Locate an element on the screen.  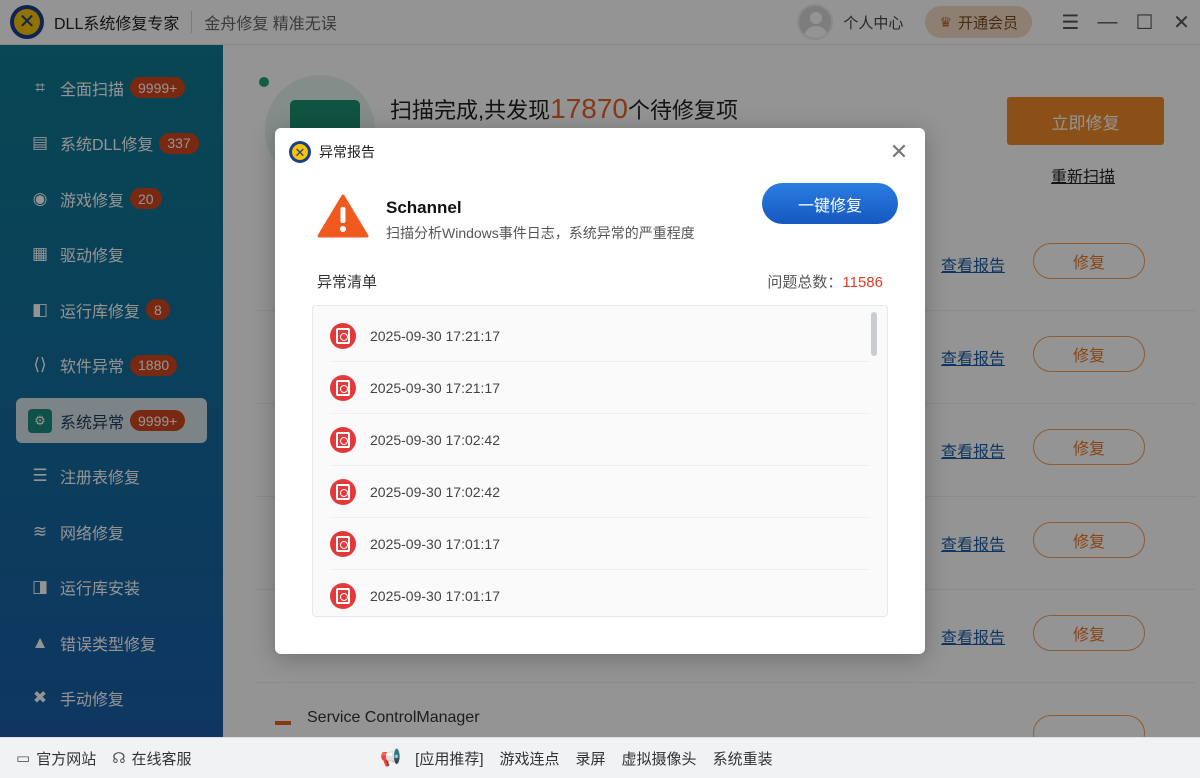
promo-link-2: 录屏 is located at coordinates (591, 758).